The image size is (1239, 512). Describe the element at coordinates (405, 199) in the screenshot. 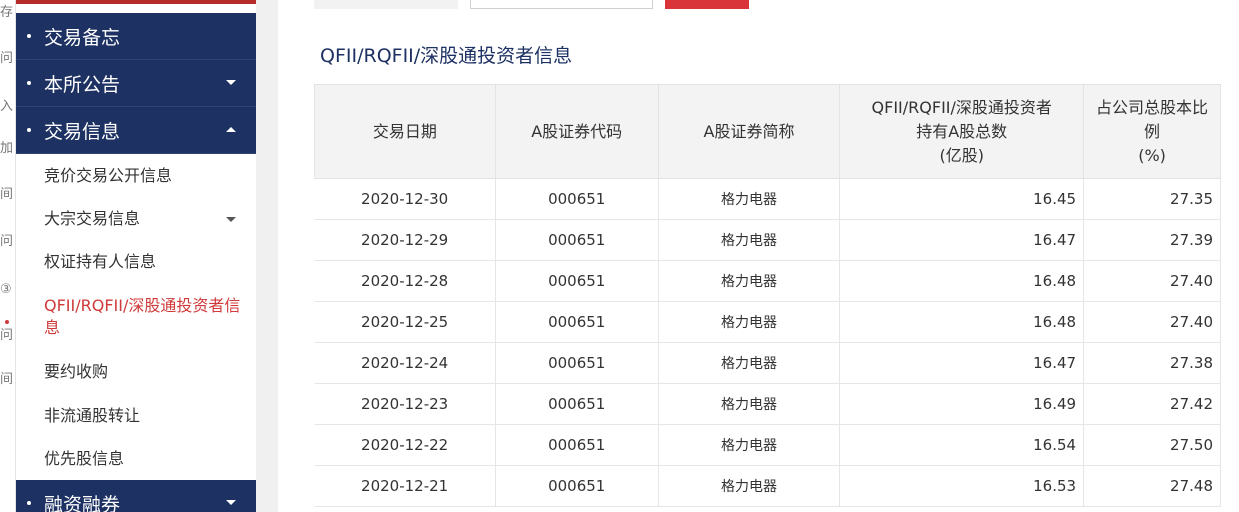

I see `cell-date: 2020-12-30` at that location.